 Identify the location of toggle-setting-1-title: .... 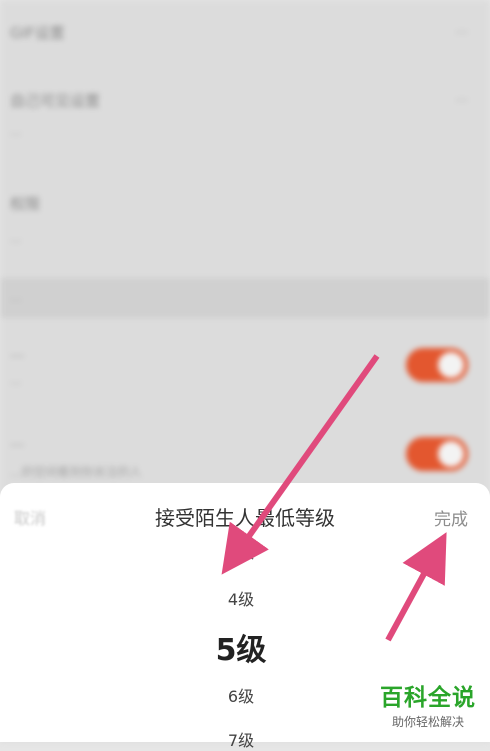
(17, 352).